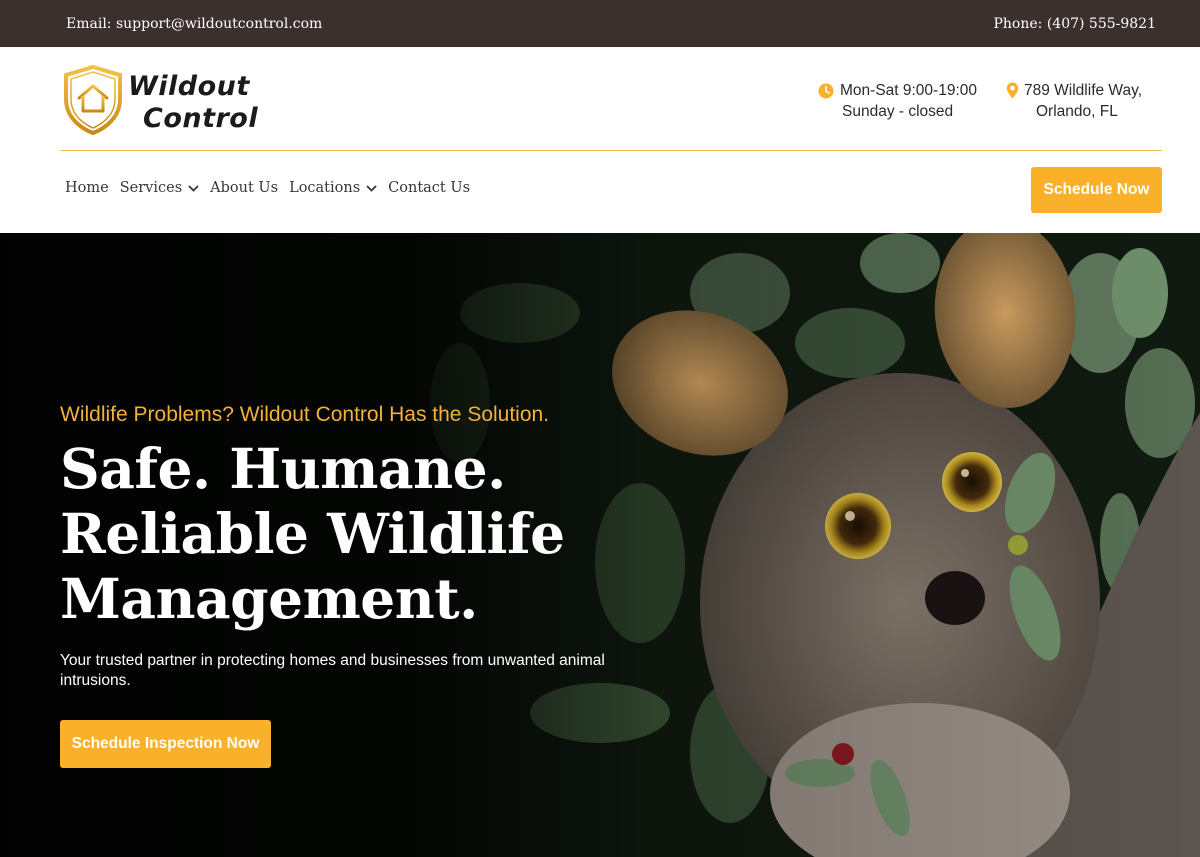  What do you see at coordinates (194, 24) in the screenshot?
I see `topbar-email: Email: support@wildoutcontrol.com` at bounding box center [194, 24].